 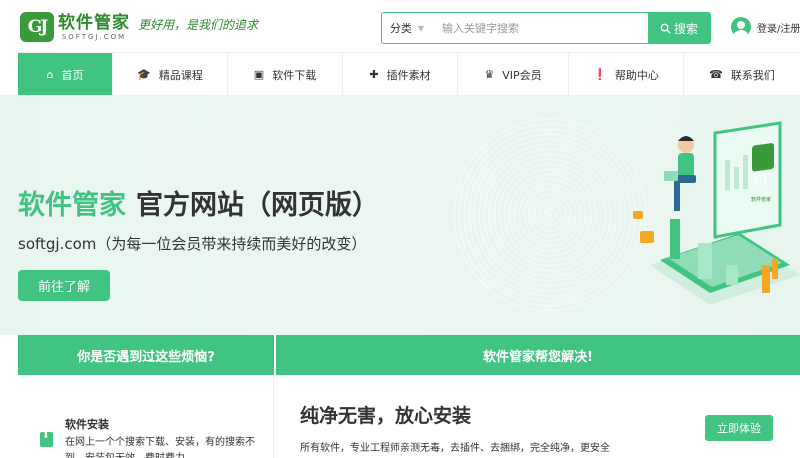 What do you see at coordinates (685, 28) in the screenshot?
I see `search-button-label: 搜索` at bounding box center [685, 28].